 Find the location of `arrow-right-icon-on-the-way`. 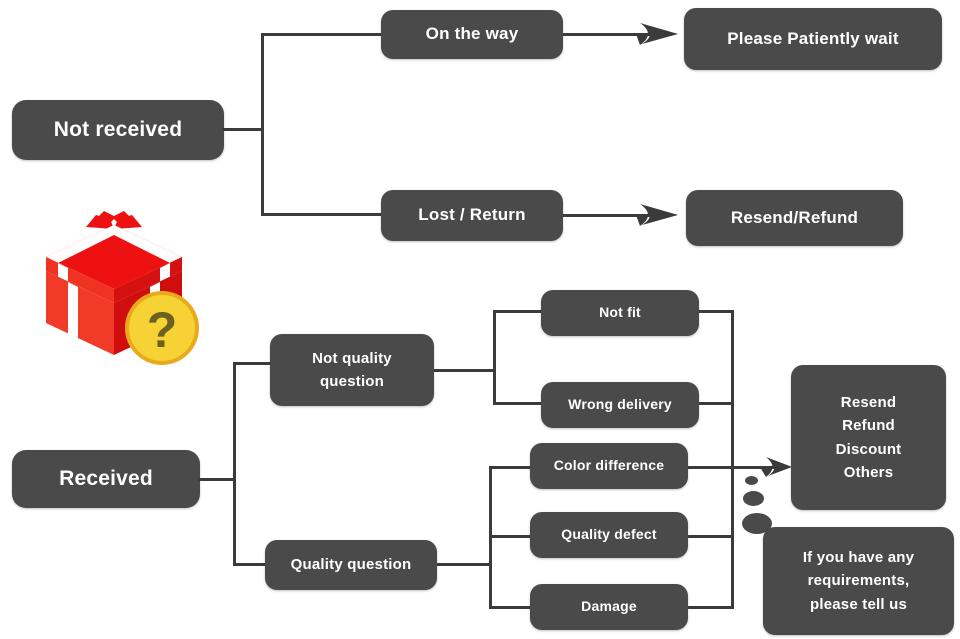

arrow-right-icon-on-the-way is located at coordinates (658, 34).